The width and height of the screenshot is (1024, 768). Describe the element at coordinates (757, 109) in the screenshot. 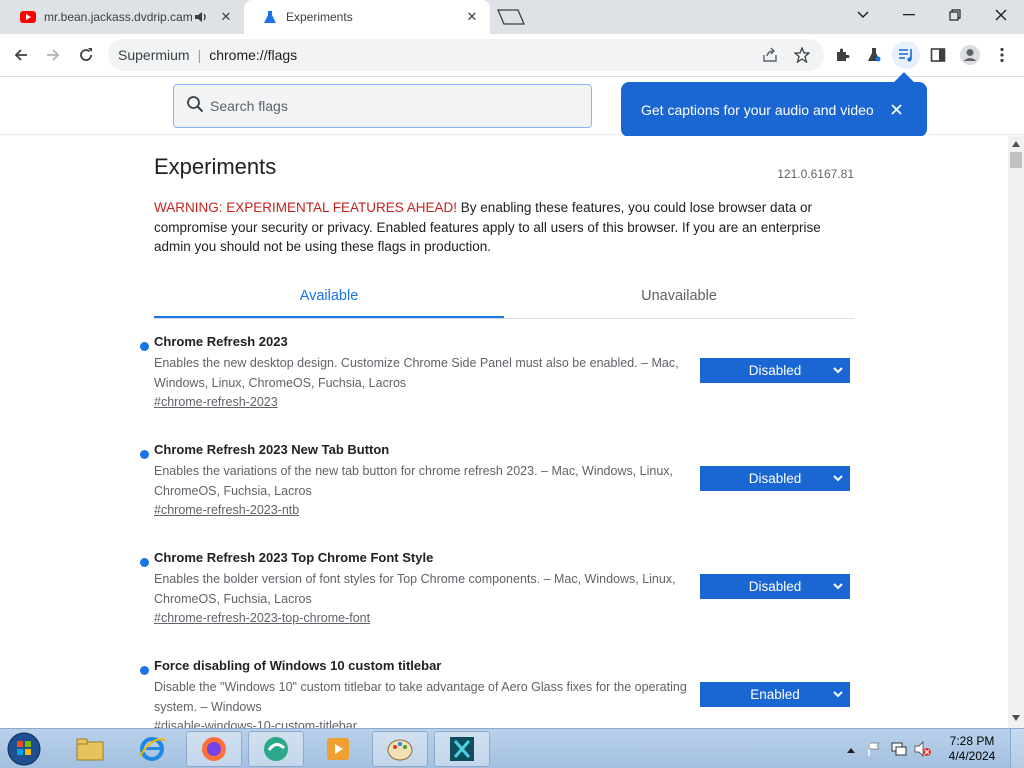

I see `captions-promo-text: Get captions for your audio and video` at that location.